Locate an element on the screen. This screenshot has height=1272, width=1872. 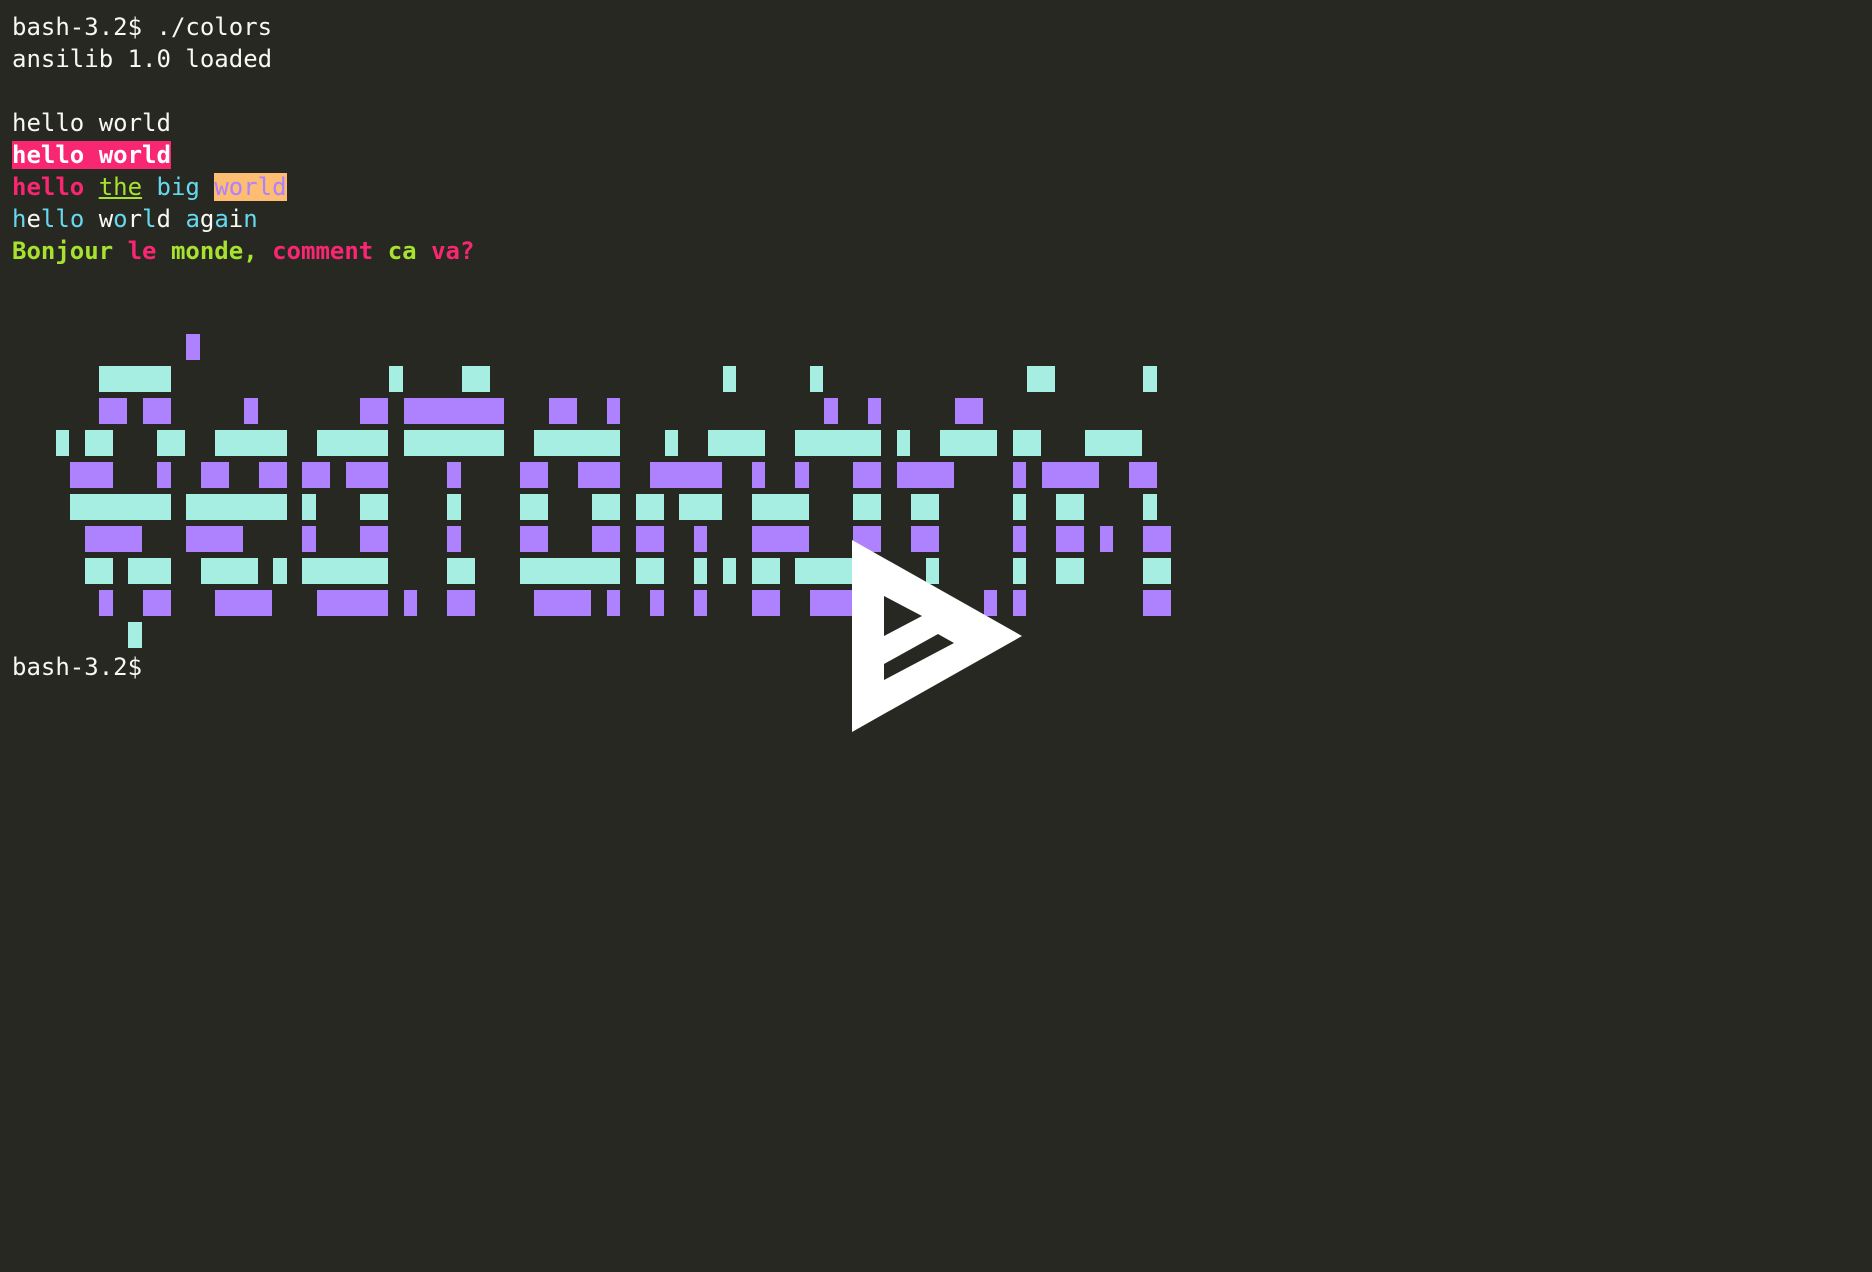
terminal-line: ansilib 1.0 loaded is located at coordinates (142, 59).